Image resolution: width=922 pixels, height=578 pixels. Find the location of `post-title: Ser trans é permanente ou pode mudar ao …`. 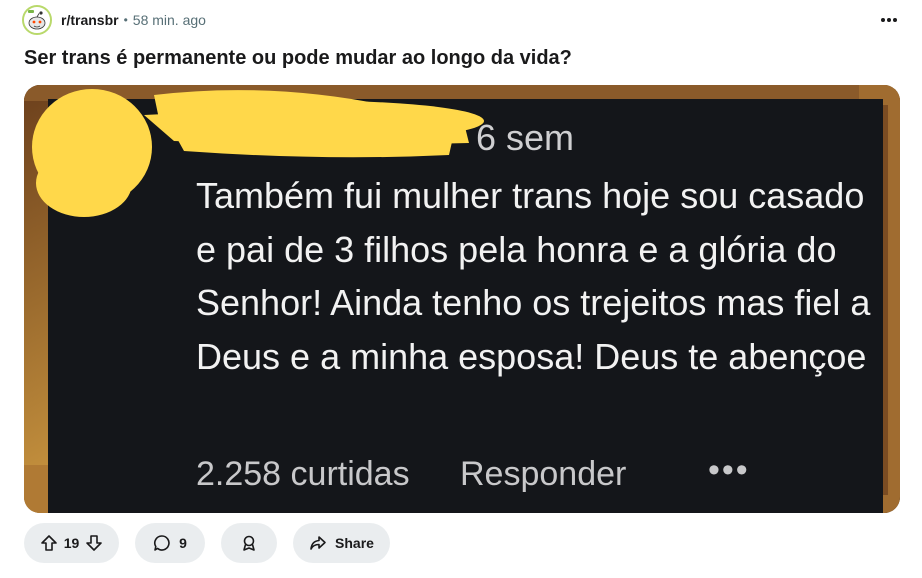

post-title: Ser trans é permanente ou pode mudar ao … is located at coordinates (298, 58).